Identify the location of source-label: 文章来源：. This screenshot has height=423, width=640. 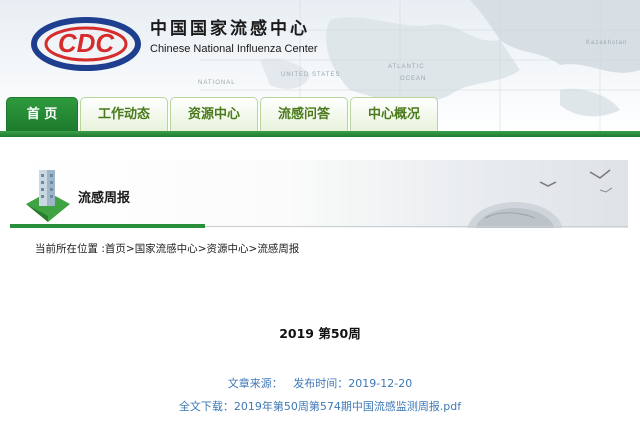
(255, 383).